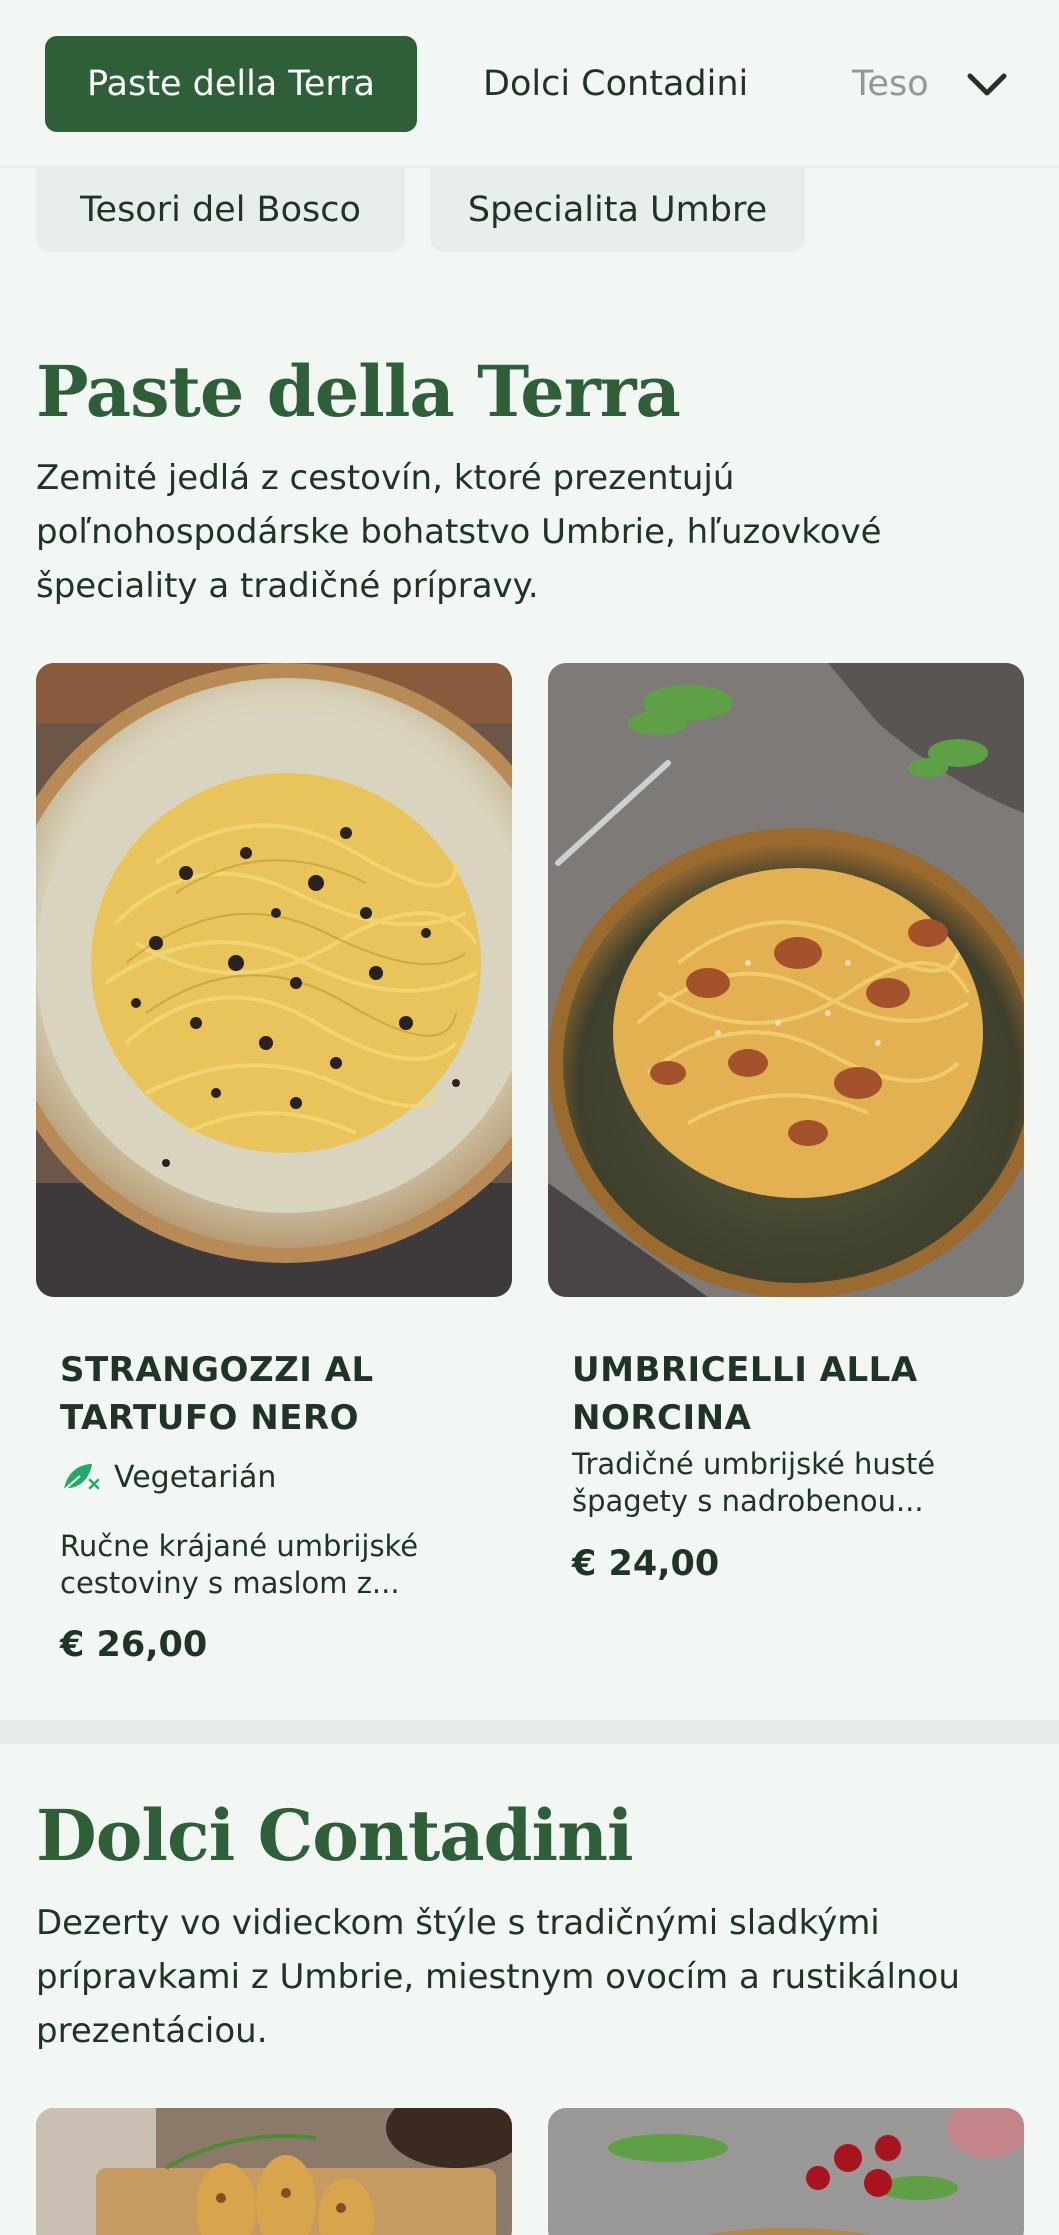 This screenshot has width=1059, height=2235. Describe the element at coordinates (217, 1394) in the screenshot. I see `dish-name: STRANGOZZI AL TARTUFO NERO` at that location.